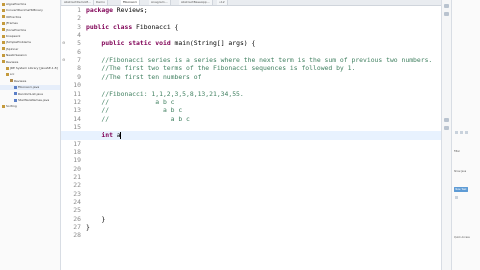 The image size is (480, 270). I want to click on quick-access-label: Quick Access, so click(462, 238).